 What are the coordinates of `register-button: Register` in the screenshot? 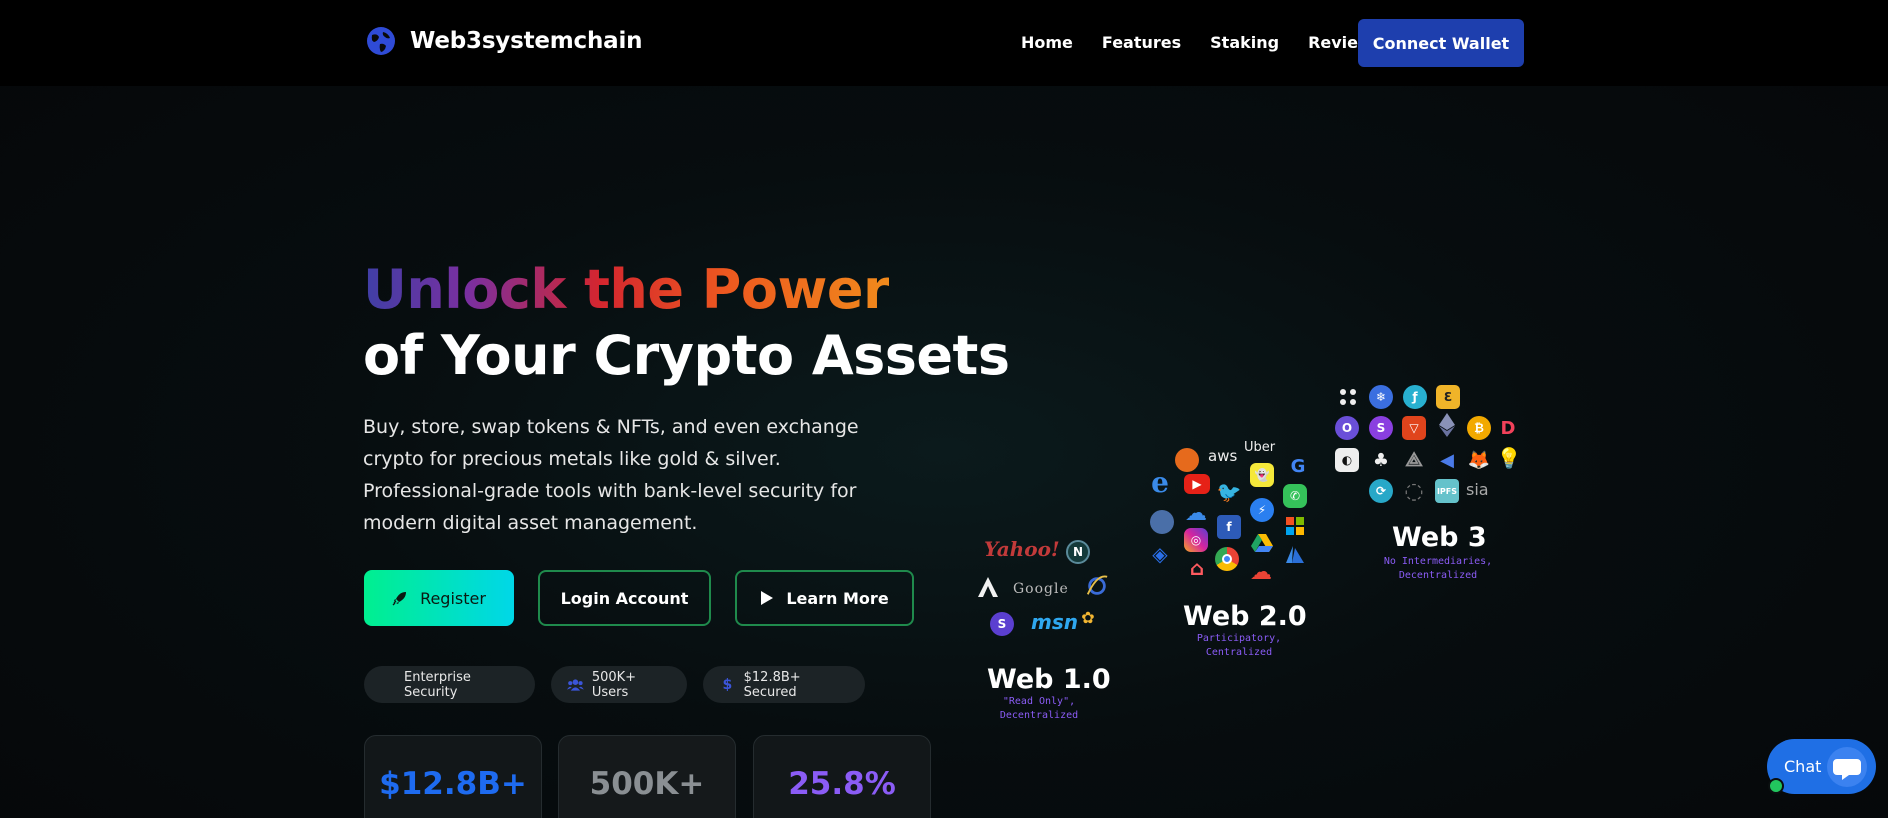 It's located at (439, 598).